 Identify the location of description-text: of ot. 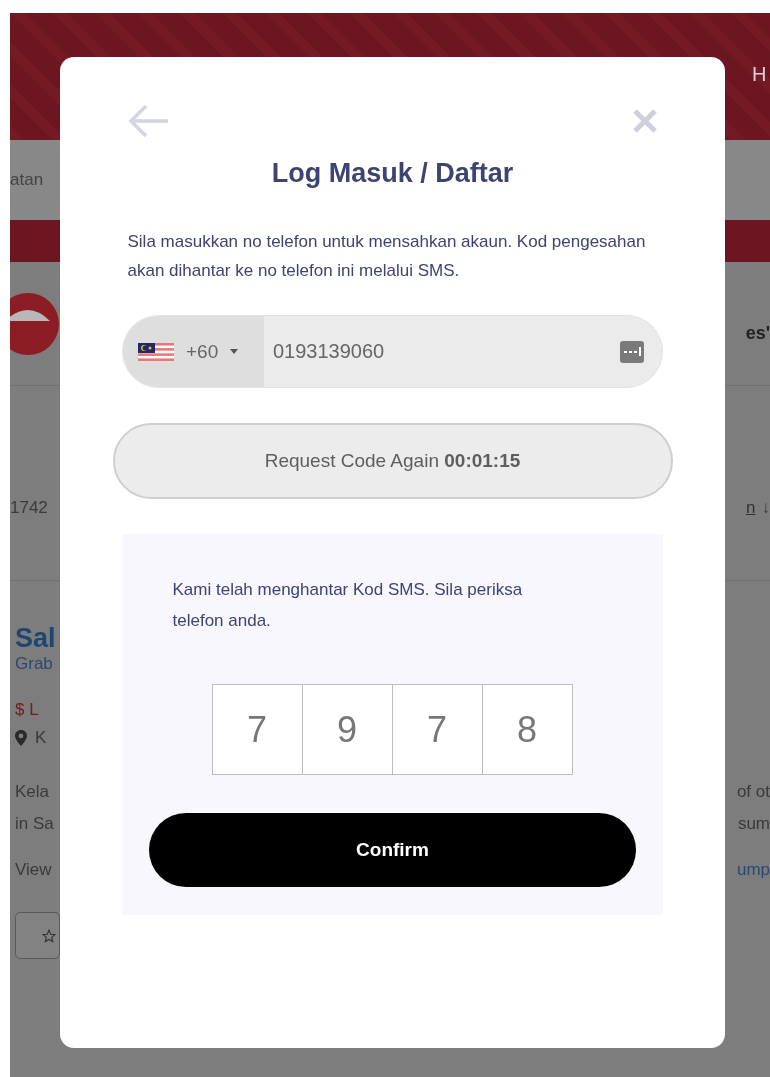
(753, 792).